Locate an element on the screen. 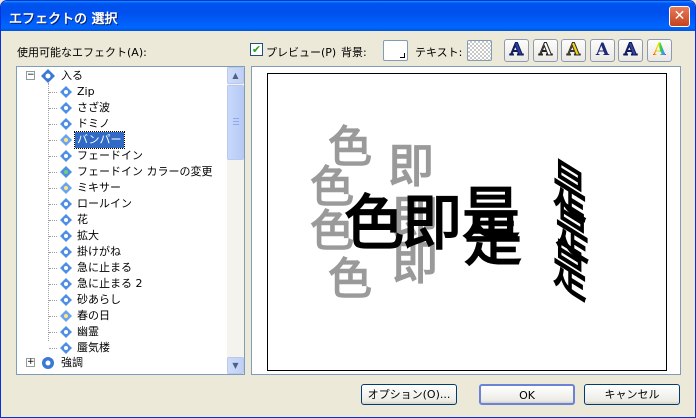 Image resolution: width=696 pixels, height=418 pixels. title-bar: エフェクトの 選択 ✕ is located at coordinates (348, 16).